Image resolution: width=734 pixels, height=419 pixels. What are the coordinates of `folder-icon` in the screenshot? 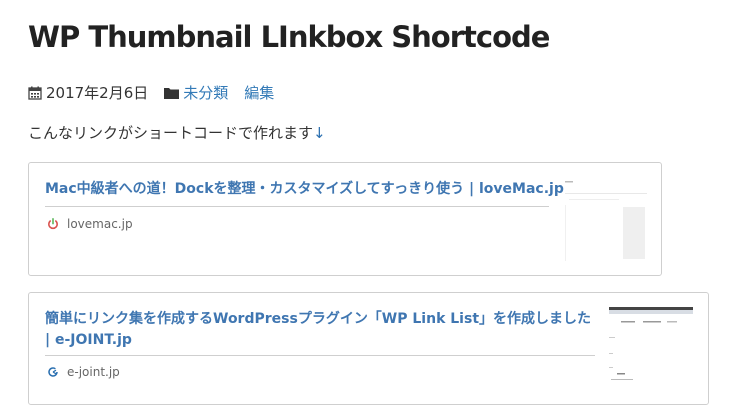 It's located at (172, 93).